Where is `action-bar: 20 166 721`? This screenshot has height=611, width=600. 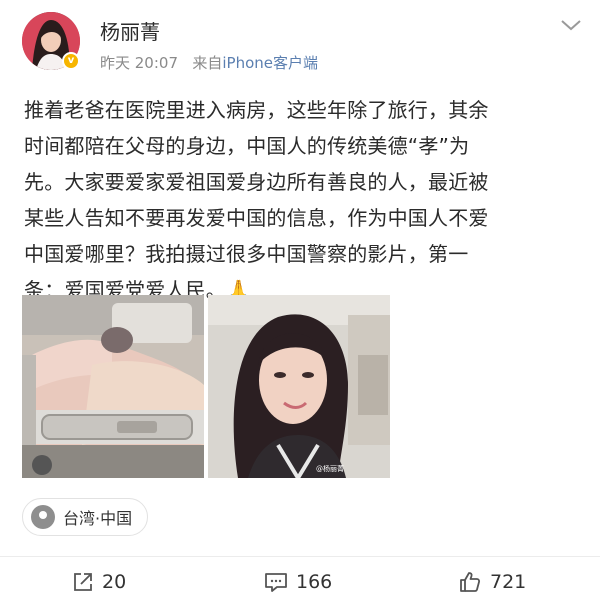 action-bar: 20 166 721 is located at coordinates (300, 579).